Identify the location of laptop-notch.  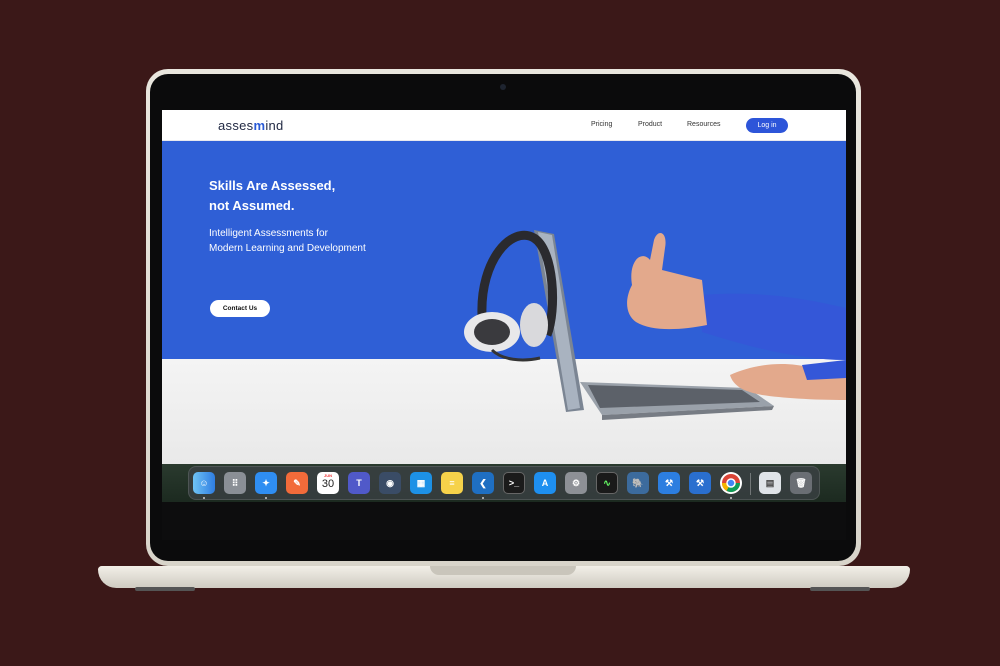
(503, 570).